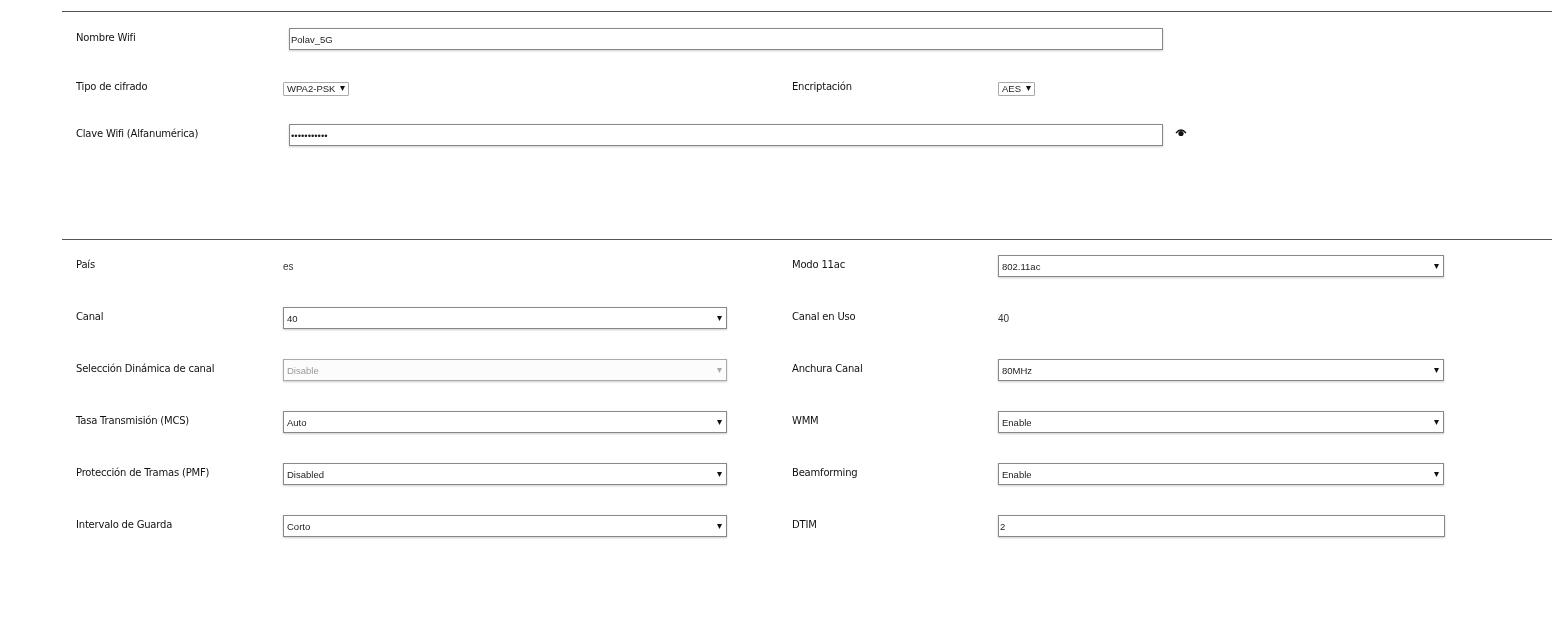  Describe the element at coordinates (85, 264) in the screenshot. I see `field-label: País` at that location.